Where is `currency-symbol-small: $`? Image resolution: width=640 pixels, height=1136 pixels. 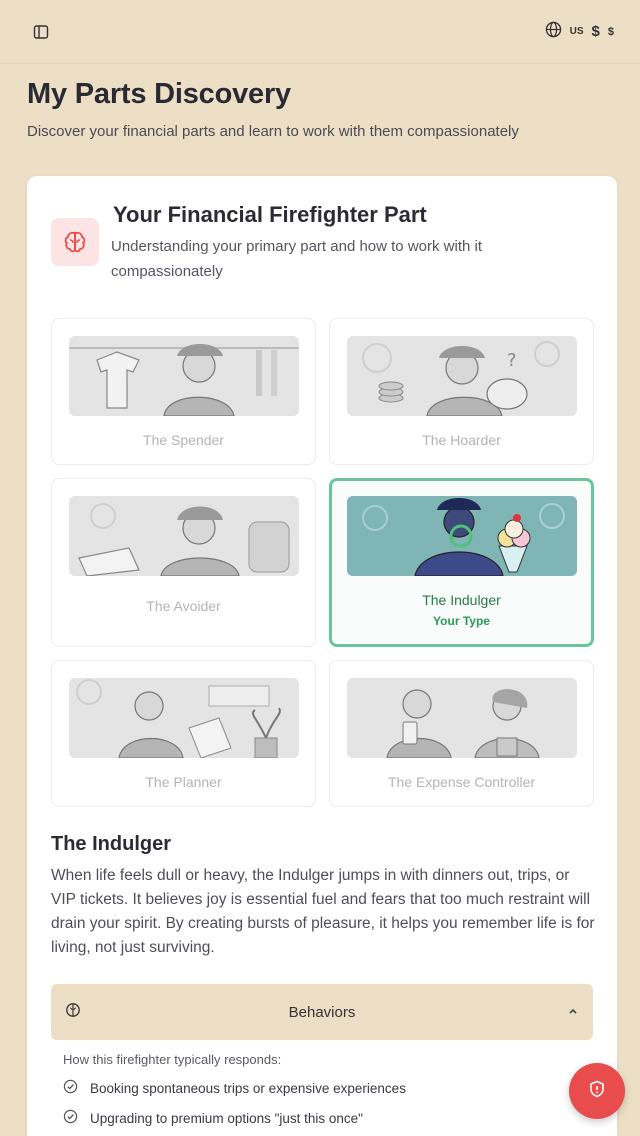 currency-symbol-small: $ is located at coordinates (611, 32).